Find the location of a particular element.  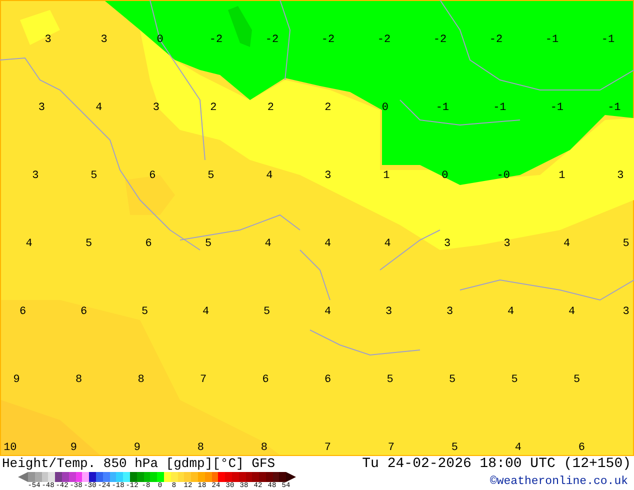

chart-title: Height/Temp. 850 hPa [gdmp][°C] GFS is located at coordinates (139, 464).